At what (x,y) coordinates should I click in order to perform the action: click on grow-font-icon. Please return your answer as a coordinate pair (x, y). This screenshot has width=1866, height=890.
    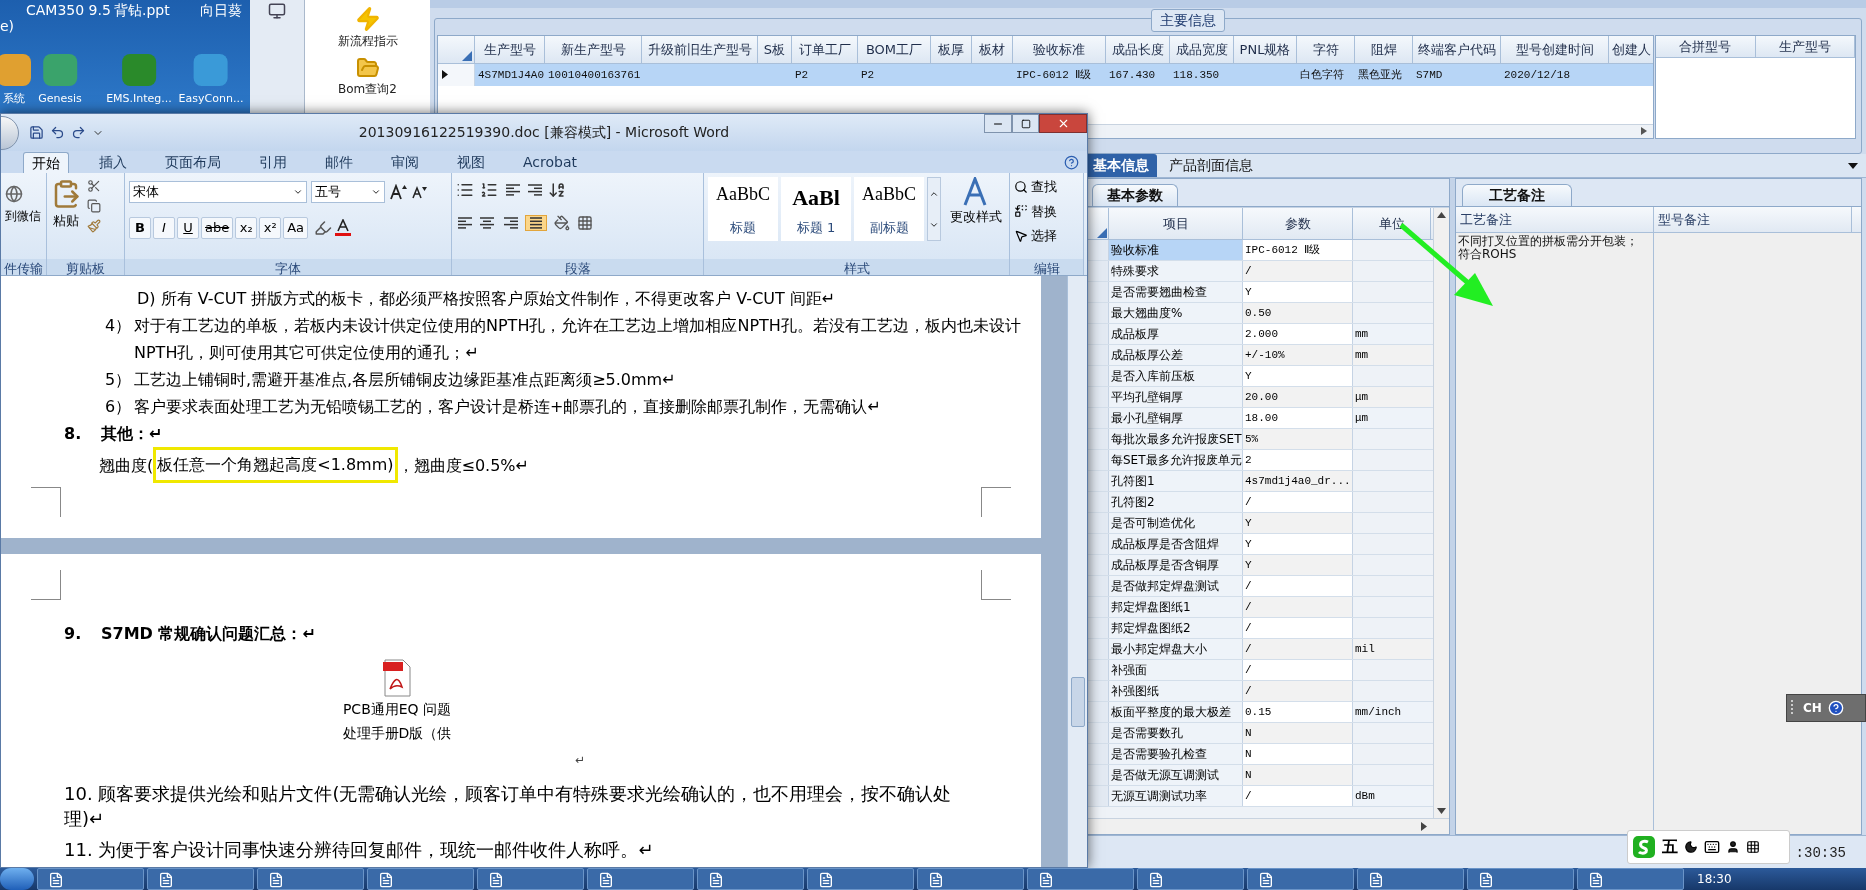
    Looking at the image, I should click on (398, 192).